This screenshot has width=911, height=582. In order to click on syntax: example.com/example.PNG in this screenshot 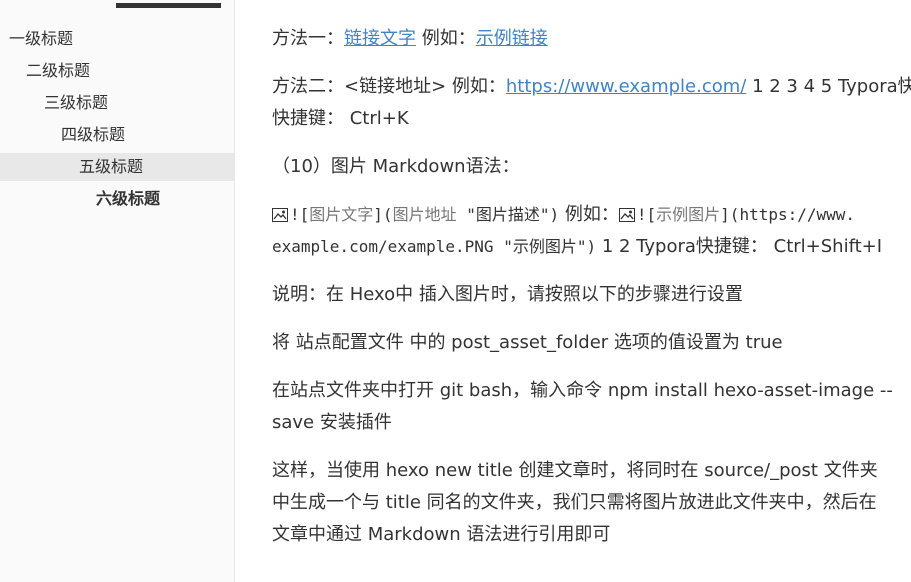, I will do `click(383, 246)`.